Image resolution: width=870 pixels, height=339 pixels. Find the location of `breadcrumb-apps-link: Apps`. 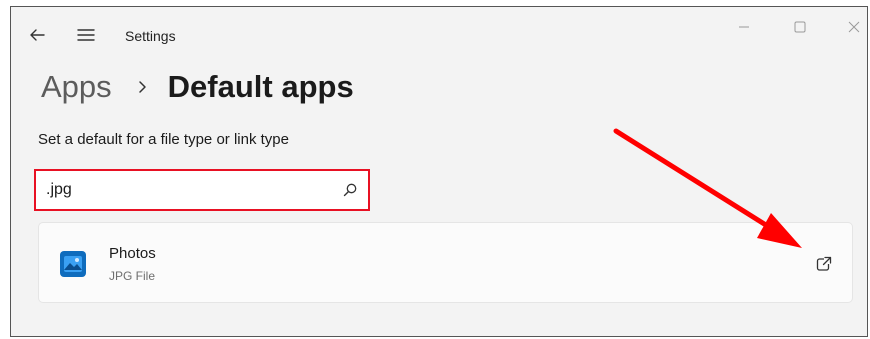

breadcrumb-apps-link: Apps is located at coordinates (76, 87).